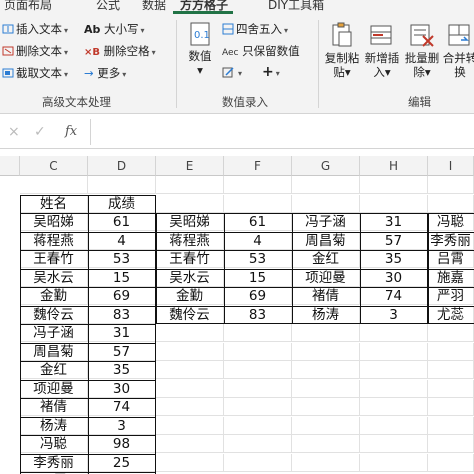 The width and height of the screenshot is (474, 474). Describe the element at coordinates (255, 29) in the screenshot. I see `round-button: 四舍五入 ▾` at that location.